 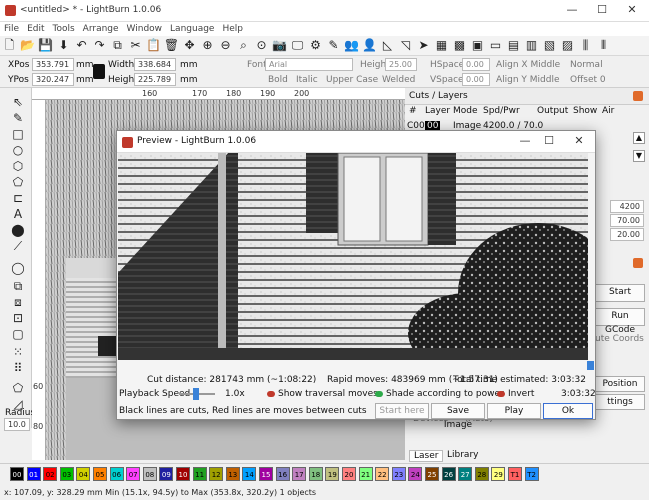 I want to click on play-button: Play, so click(x=514, y=411).